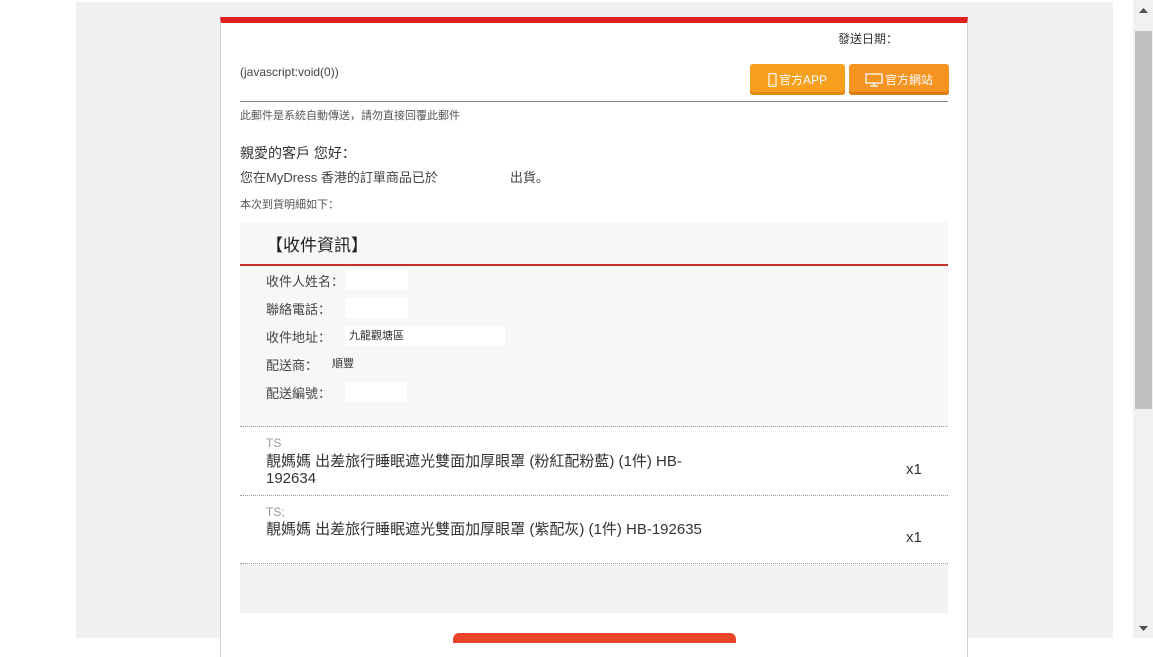 The image size is (1153, 657). What do you see at coordinates (594, 101) in the screenshot?
I see `header-divider` at bounding box center [594, 101].